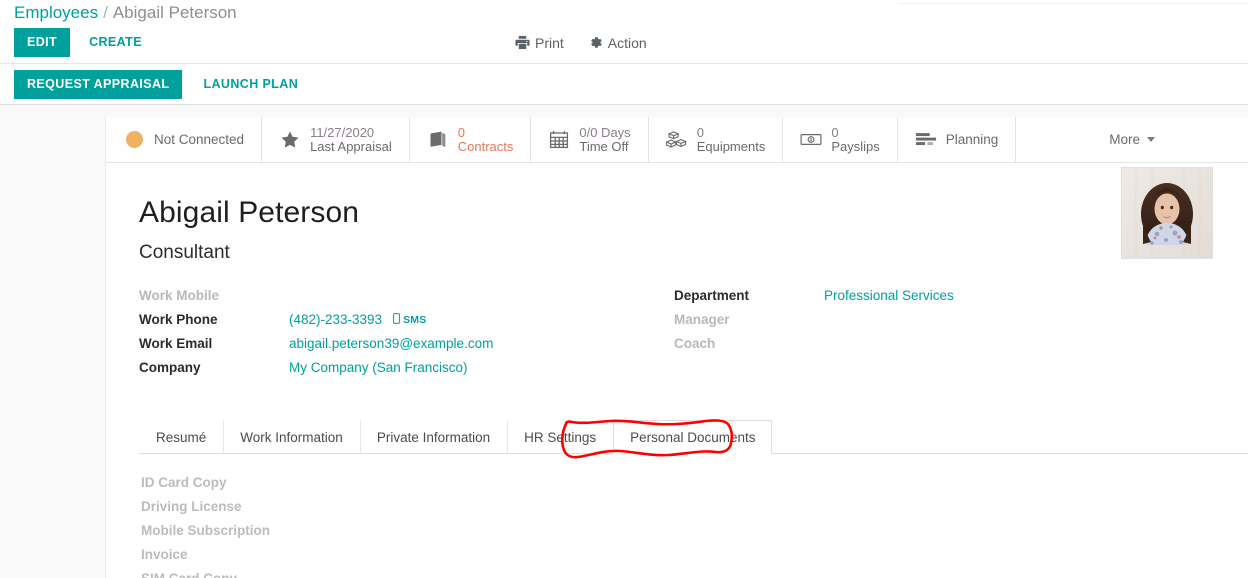  I want to click on field-label-coach: Coach, so click(695, 343).